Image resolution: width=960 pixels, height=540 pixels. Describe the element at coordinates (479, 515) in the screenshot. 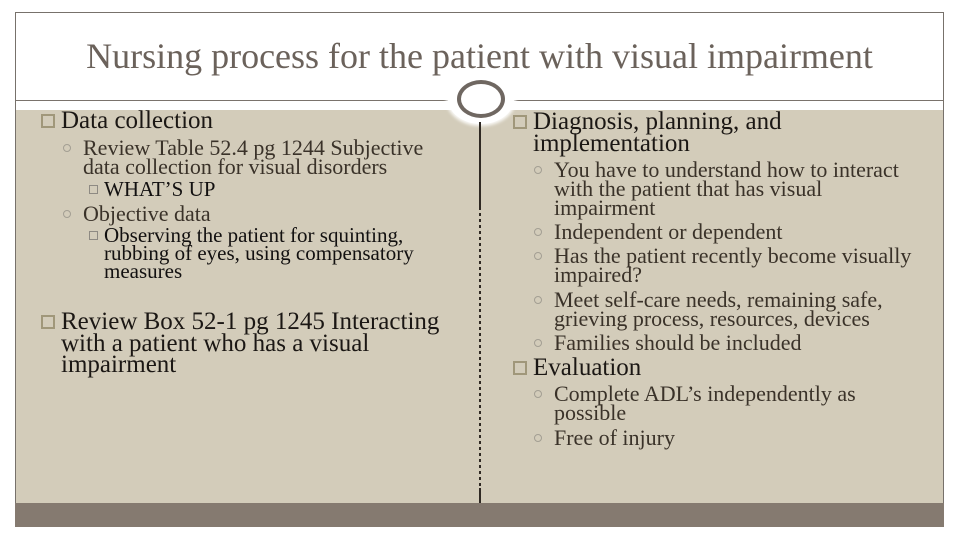

I see `footer-band` at that location.